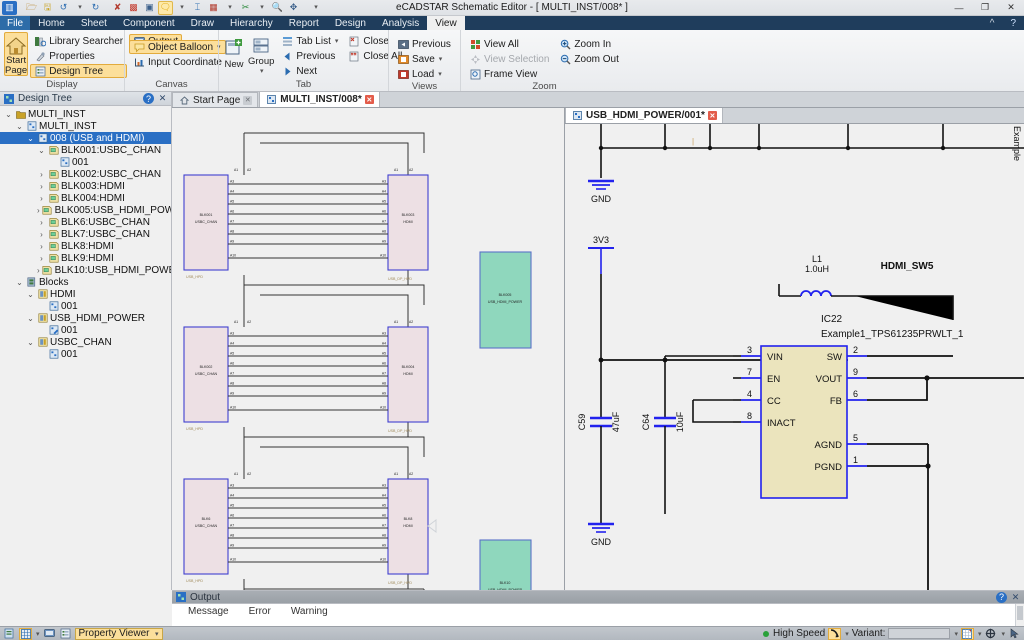 Image resolution: width=1024 pixels, height=640 pixels. I want to click on grid-settings-dropdown-icon: ▾, so click(980, 634).